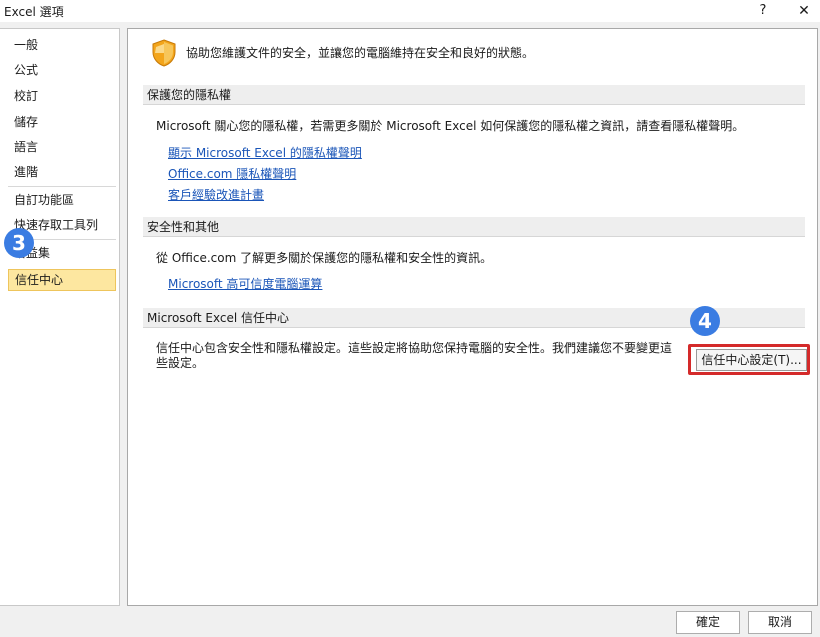  I want to click on help-button: ?, so click(763, 11).